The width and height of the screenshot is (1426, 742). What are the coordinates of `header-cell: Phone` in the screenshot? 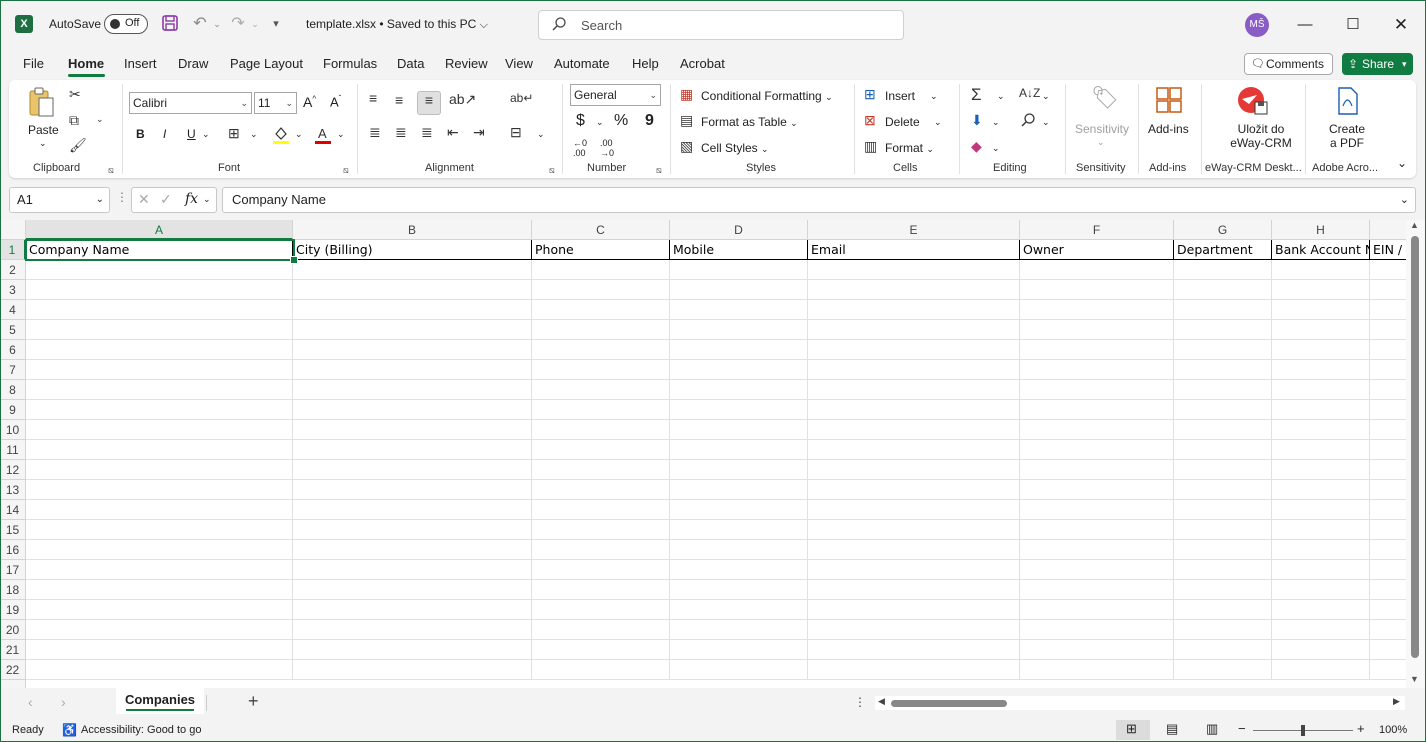 It's located at (601, 250).